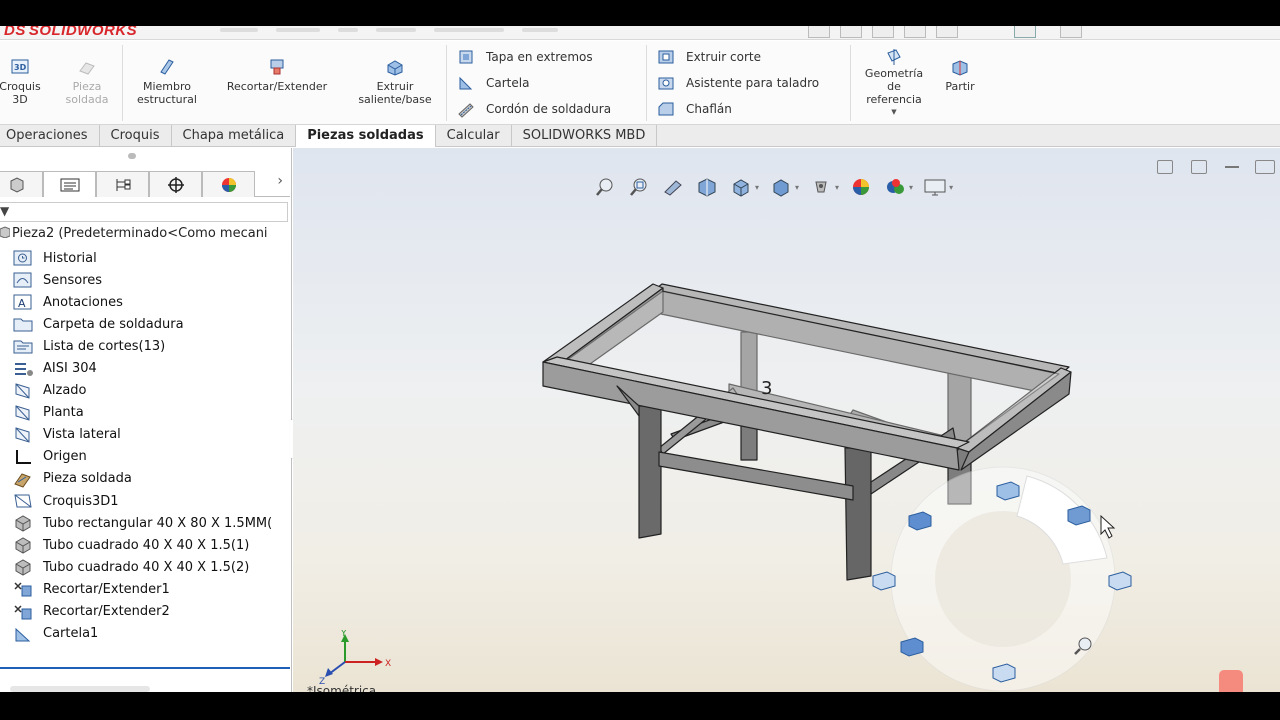  Describe the element at coordinates (144, 212) in the screenshot. I see `filter-input` at that location.